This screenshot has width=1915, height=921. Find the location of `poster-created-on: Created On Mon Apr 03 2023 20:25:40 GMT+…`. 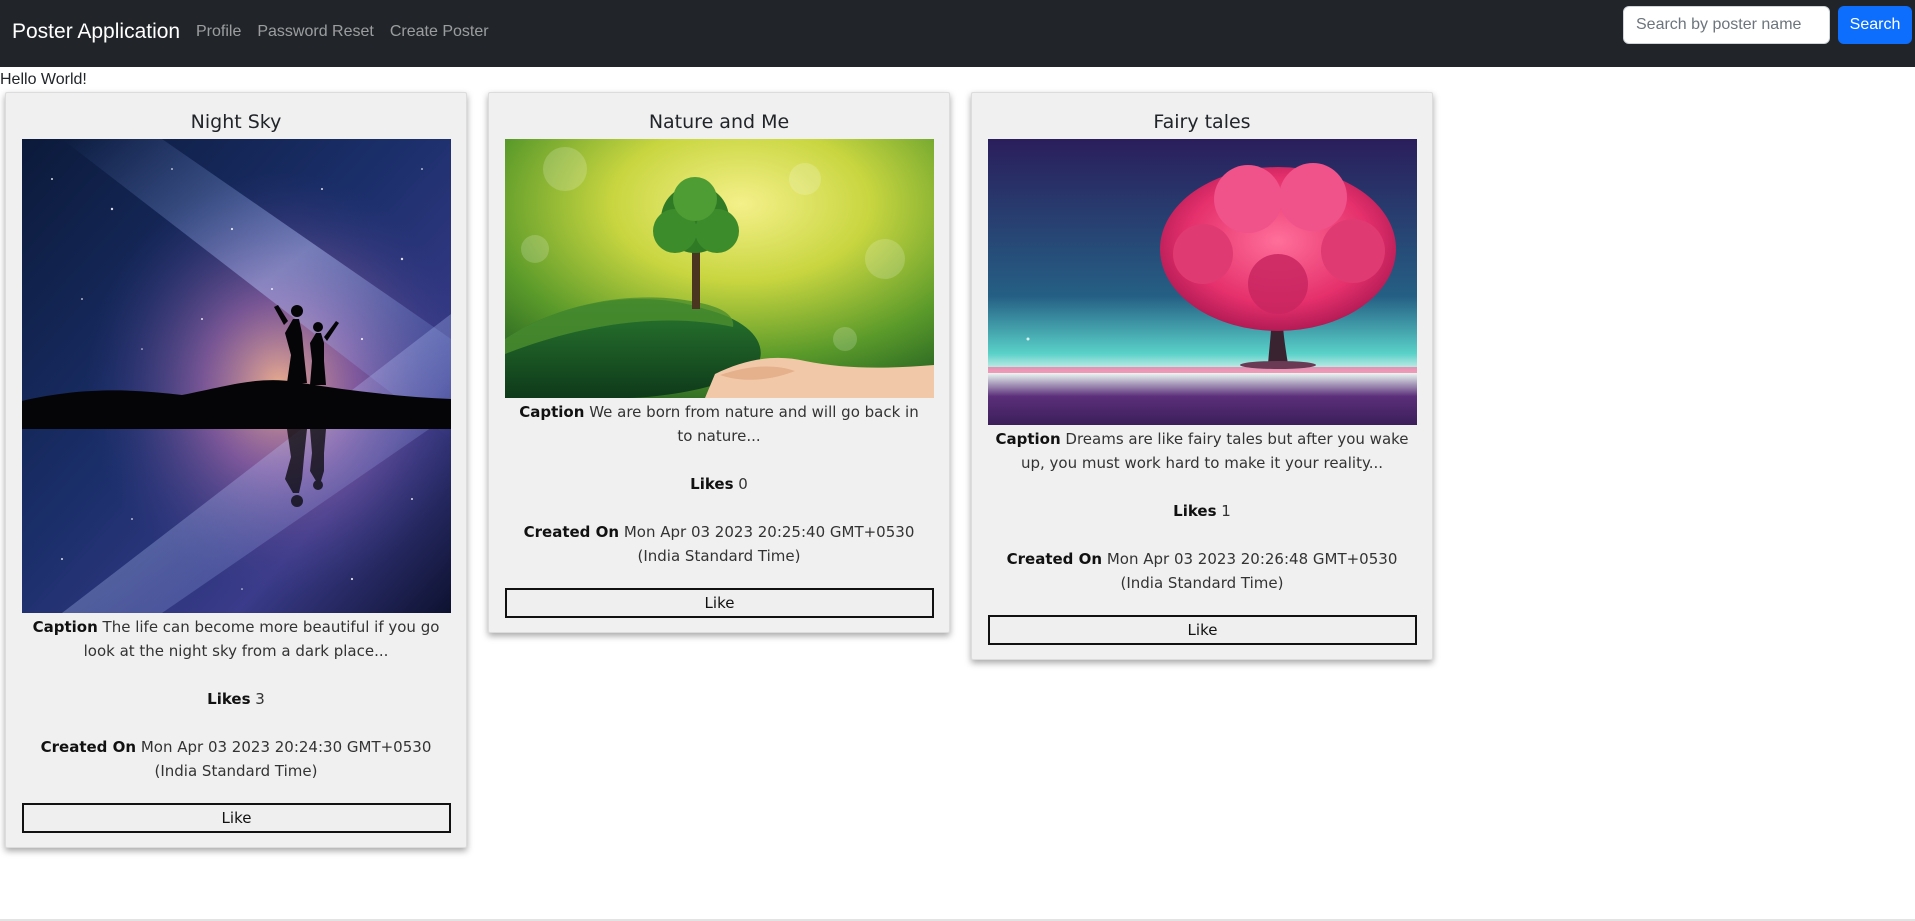

poster-created-on: Created On Mon Apr 03 2023 20:25:40 GMT+… is located at coordinates (719, 544).